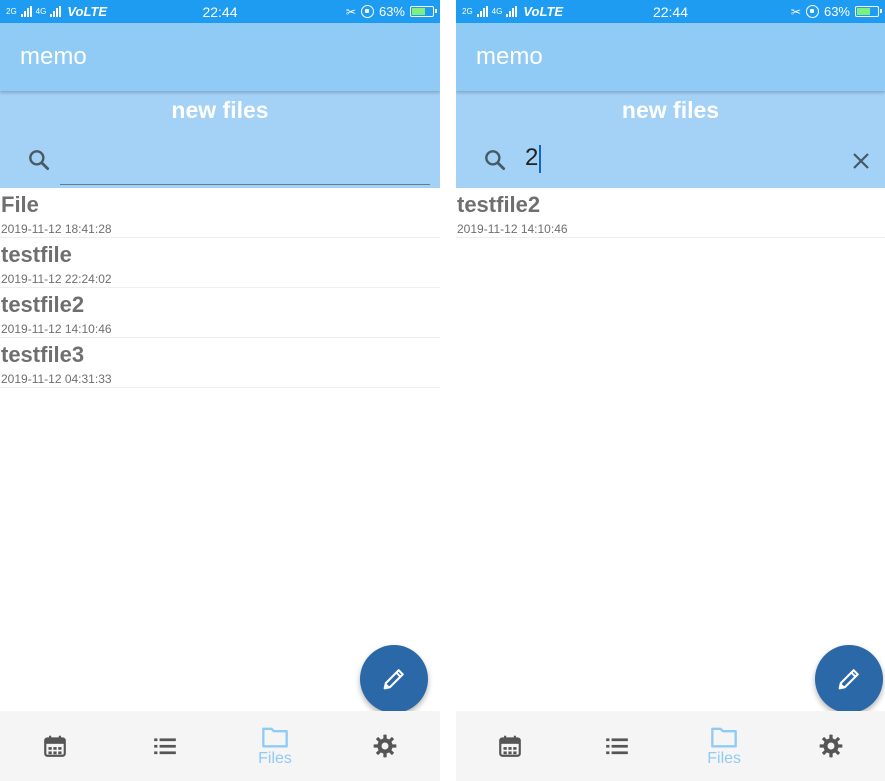 This screenshot has height=781, width=885. Describe the element at coordinates (245, 184) in the screenshot. I see `search-underline` at that location.